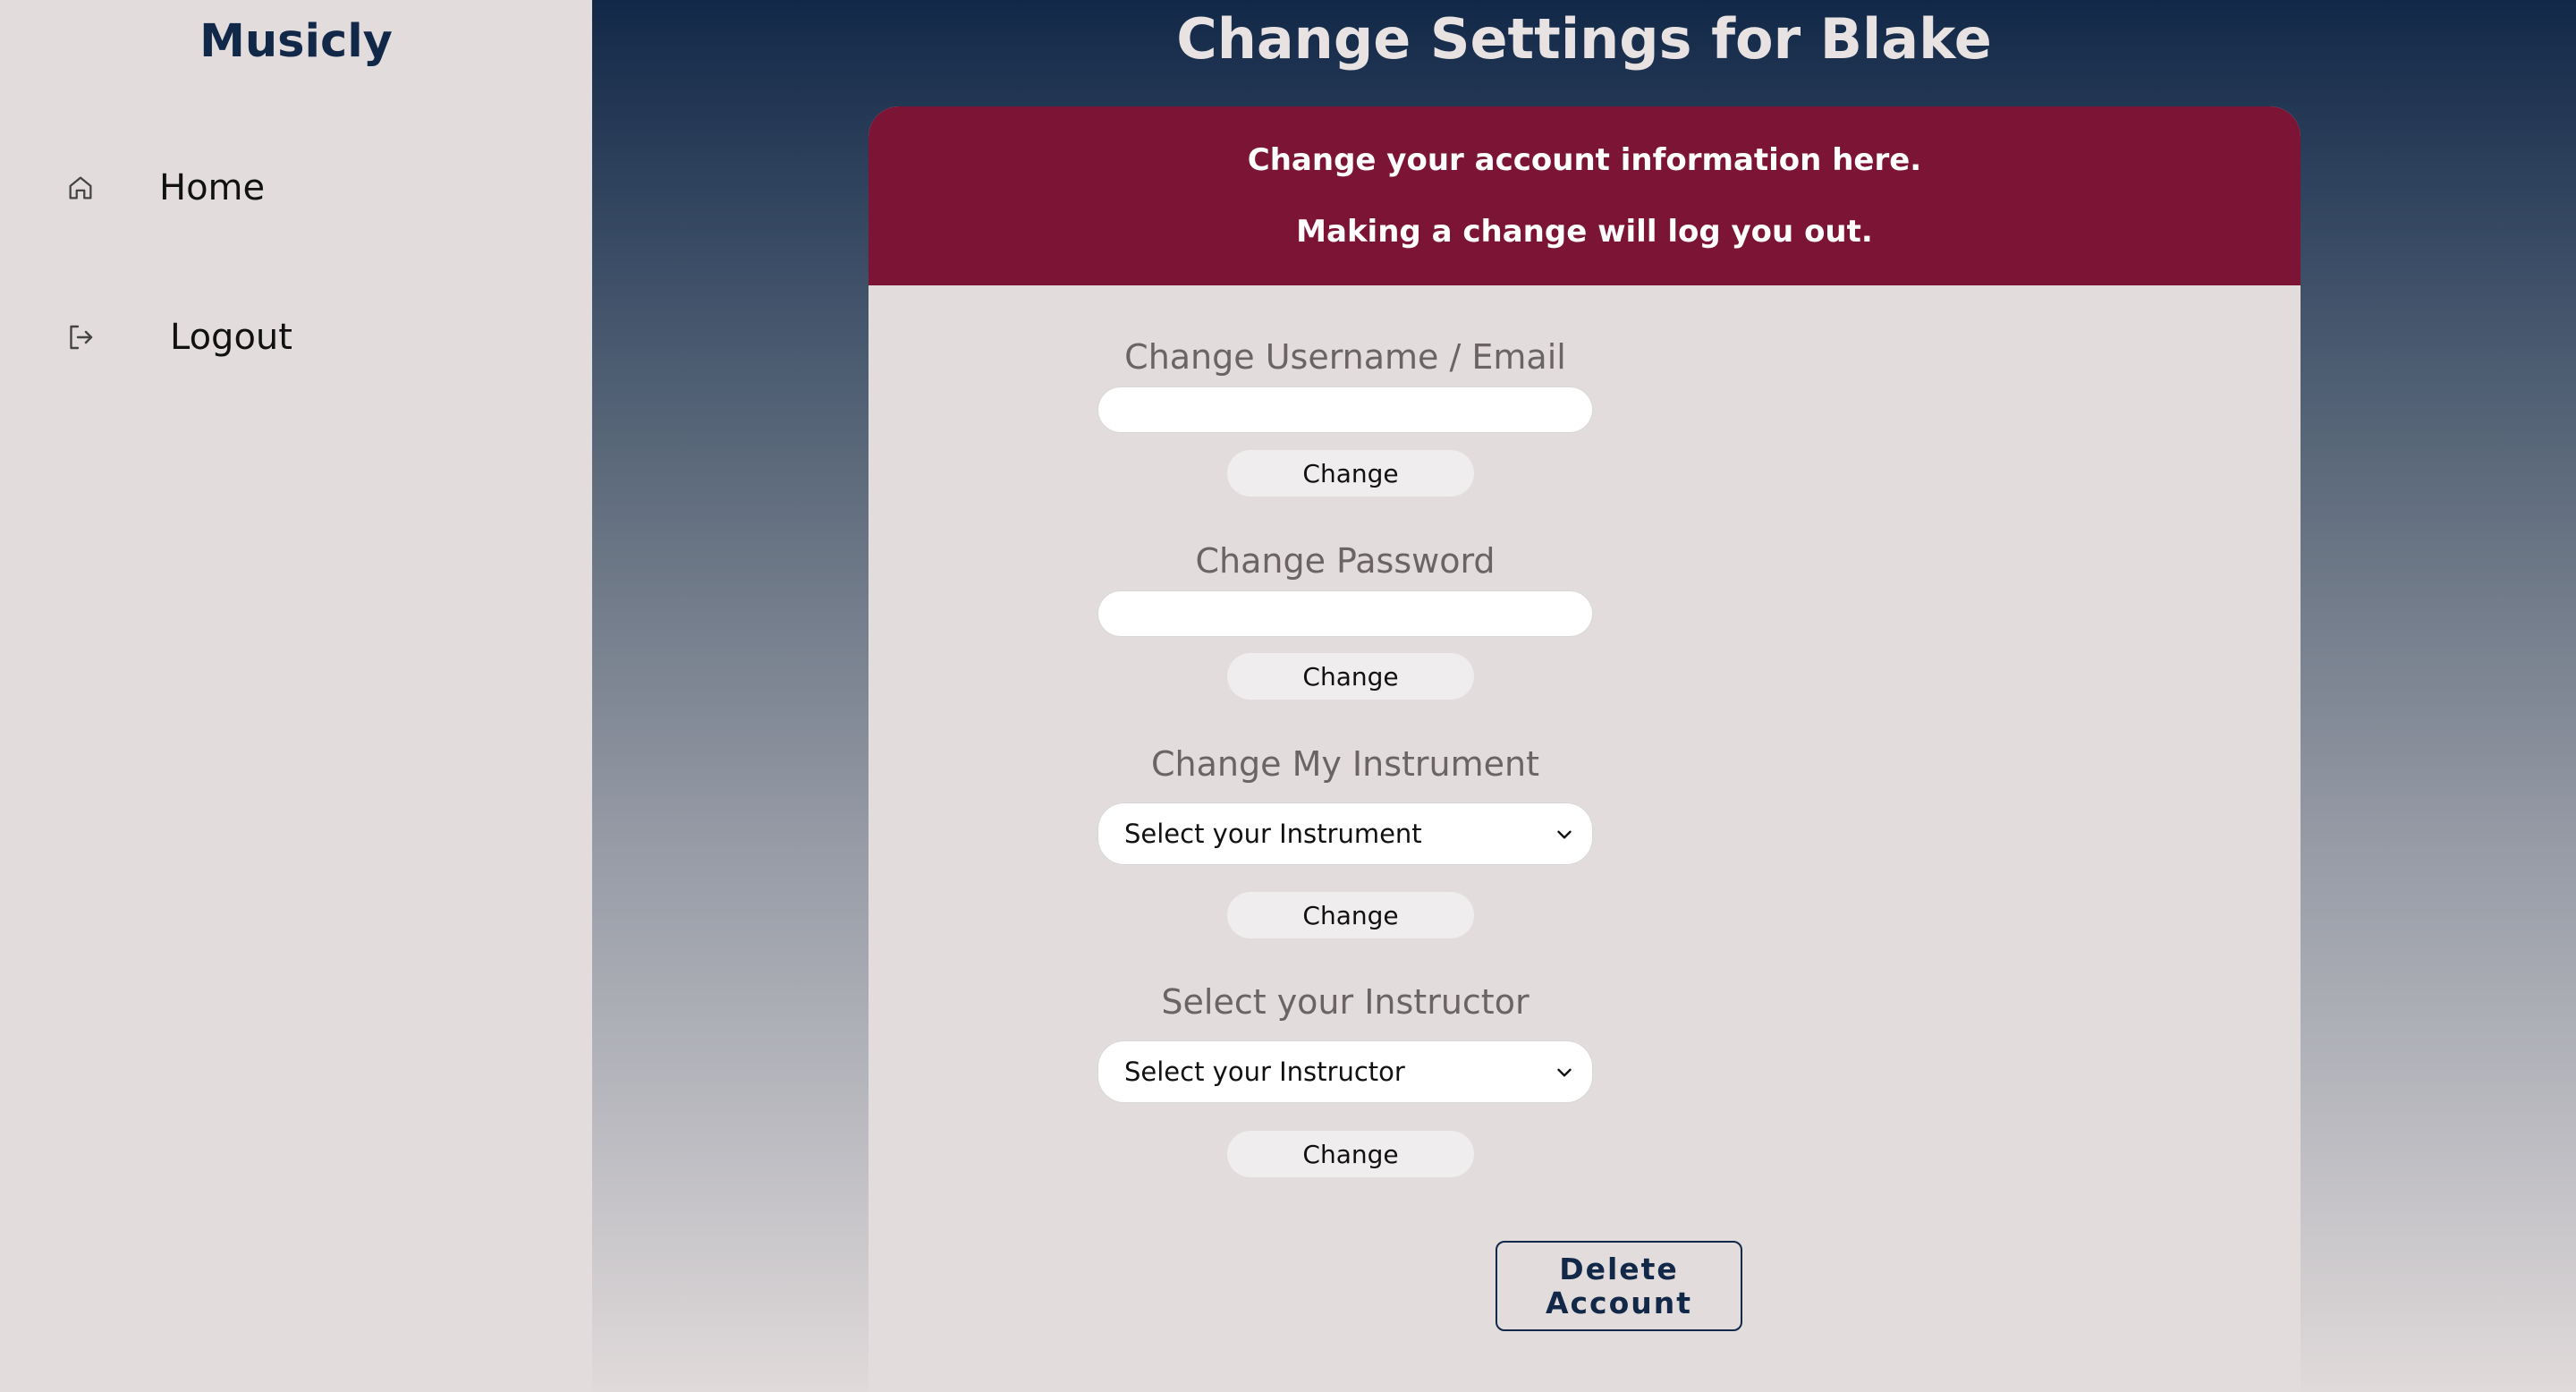 This screenshot has height=1392, width=2576. Describe the element at coordinates (231, 337) in the screenshot. I see `sidebar-item-label: Logout` at that location.